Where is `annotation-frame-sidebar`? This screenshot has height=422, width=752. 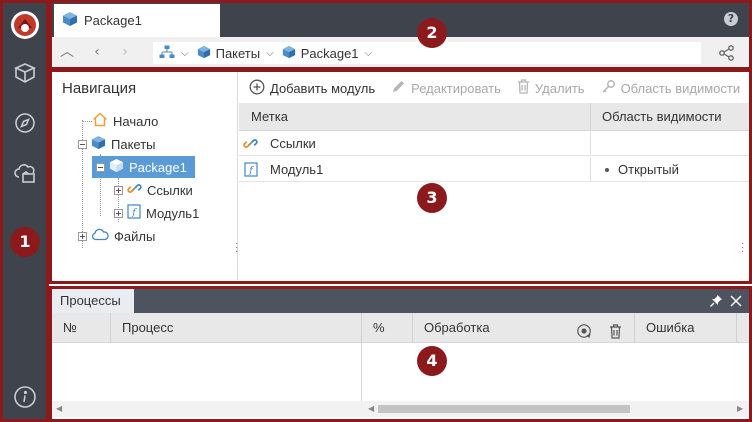 annotation-frame-sidebar is located at coordinates (24, 211).